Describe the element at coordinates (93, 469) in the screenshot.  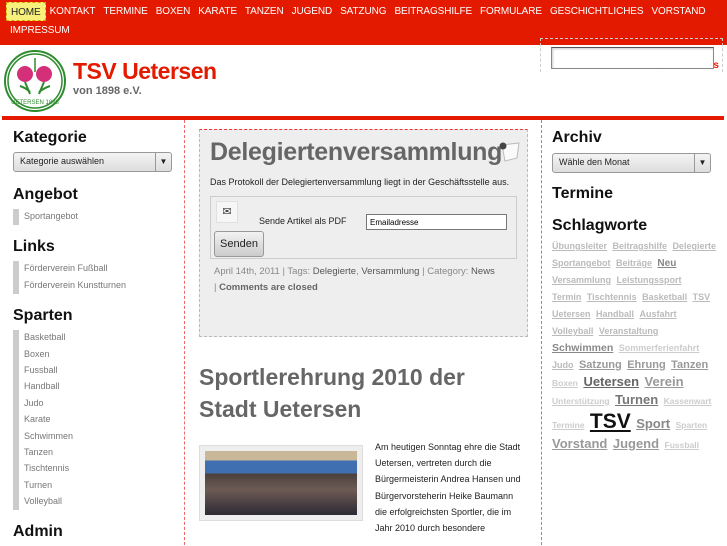
I see `sparten-item: Tischtennis` at that location.